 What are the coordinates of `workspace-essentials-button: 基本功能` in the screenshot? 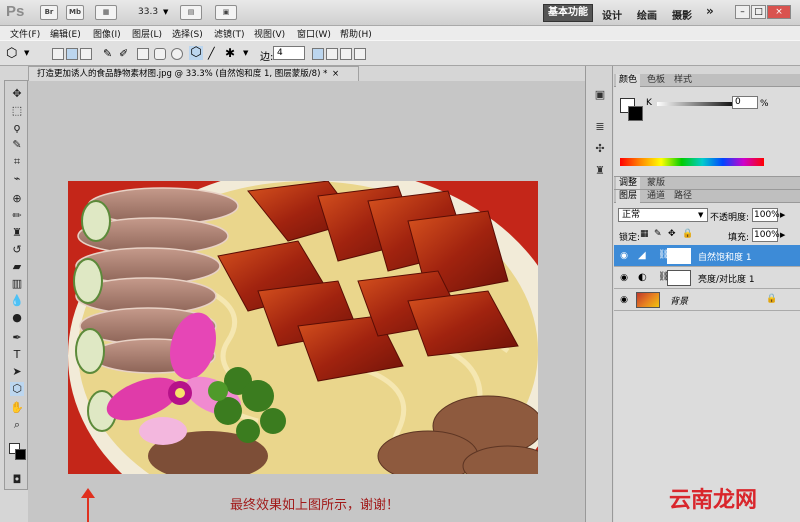 It's located at (568, 13).